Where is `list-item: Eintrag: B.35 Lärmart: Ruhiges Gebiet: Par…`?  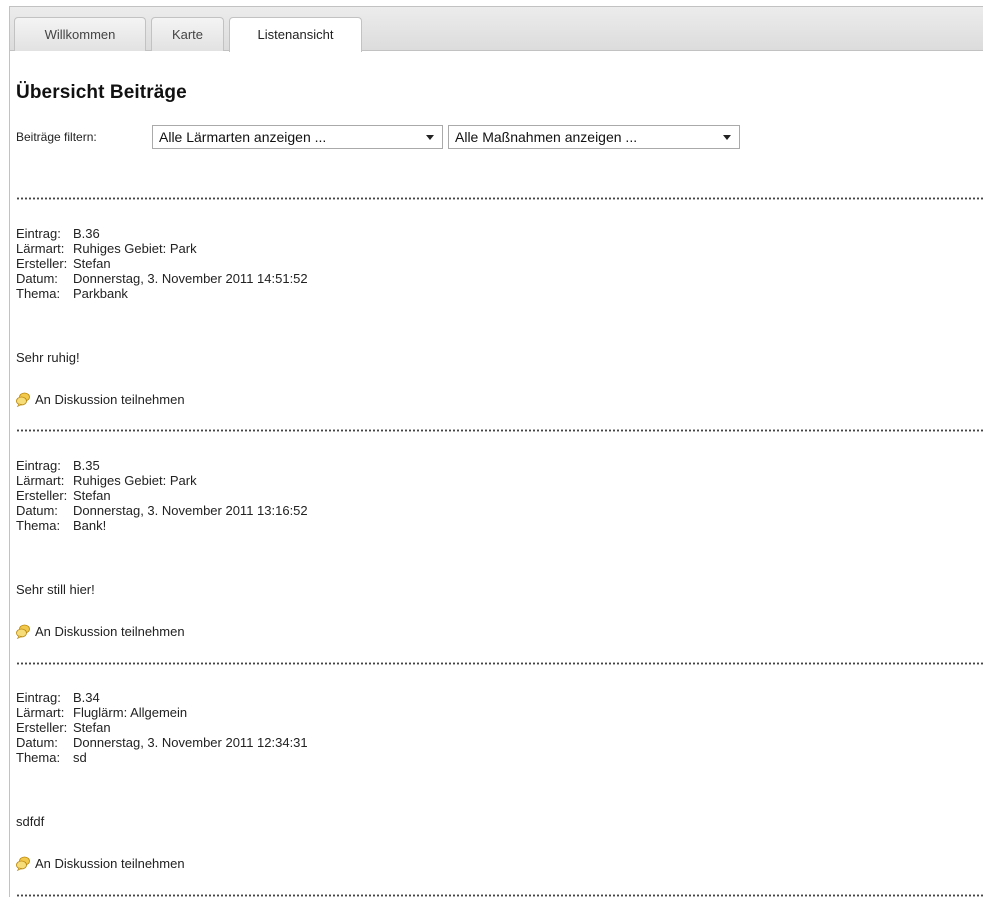
list-item: Eintrag: B.35 Lärmart: Ruhiges Gebiet: Par… is located at coordinates (162, 549).